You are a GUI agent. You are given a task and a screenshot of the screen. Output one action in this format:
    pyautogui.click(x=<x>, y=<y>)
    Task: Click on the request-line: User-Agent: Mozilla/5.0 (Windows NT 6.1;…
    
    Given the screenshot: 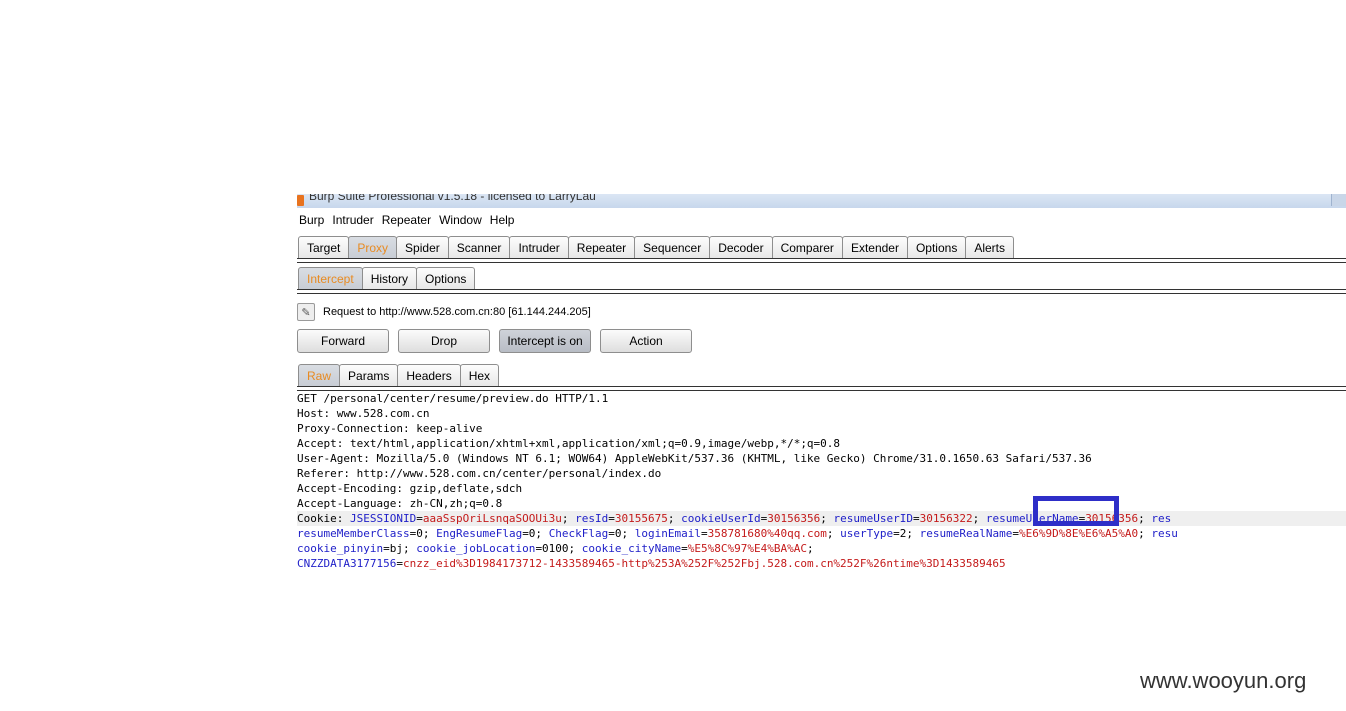 What is the action you would take?
    pyautogui.click(x=821, y=458)
    